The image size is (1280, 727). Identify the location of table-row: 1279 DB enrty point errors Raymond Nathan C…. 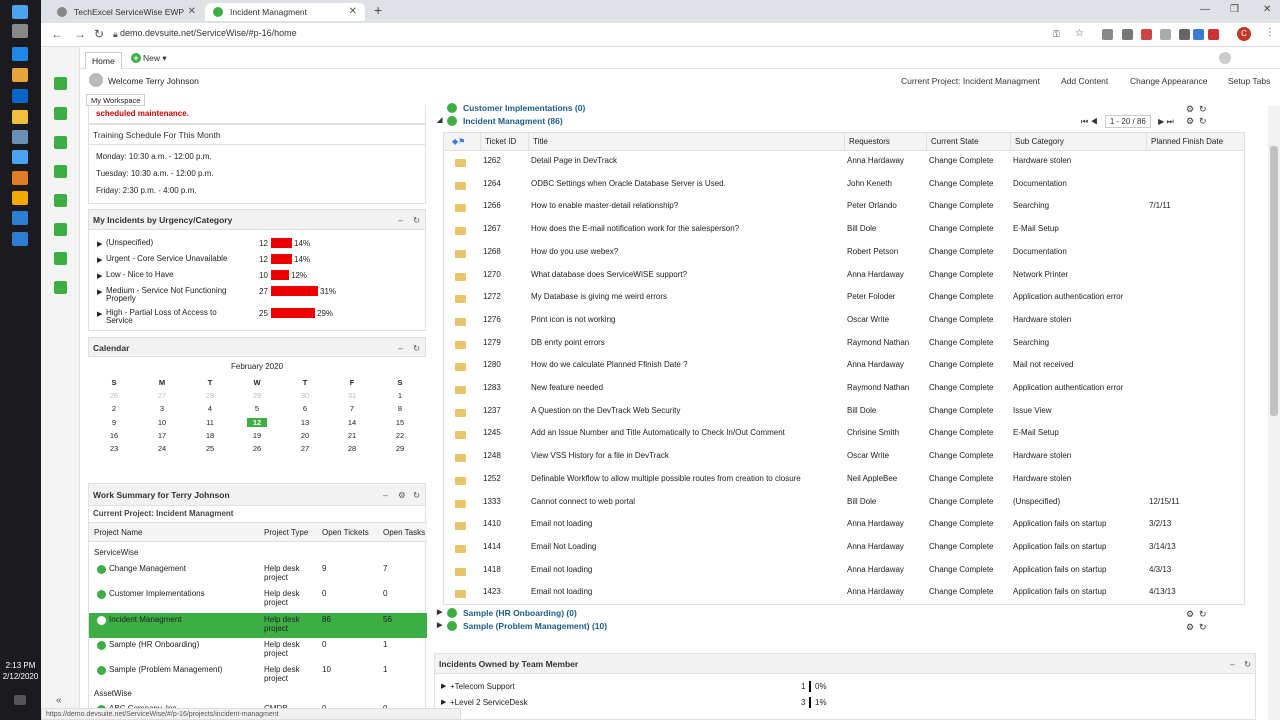
(844, 345).